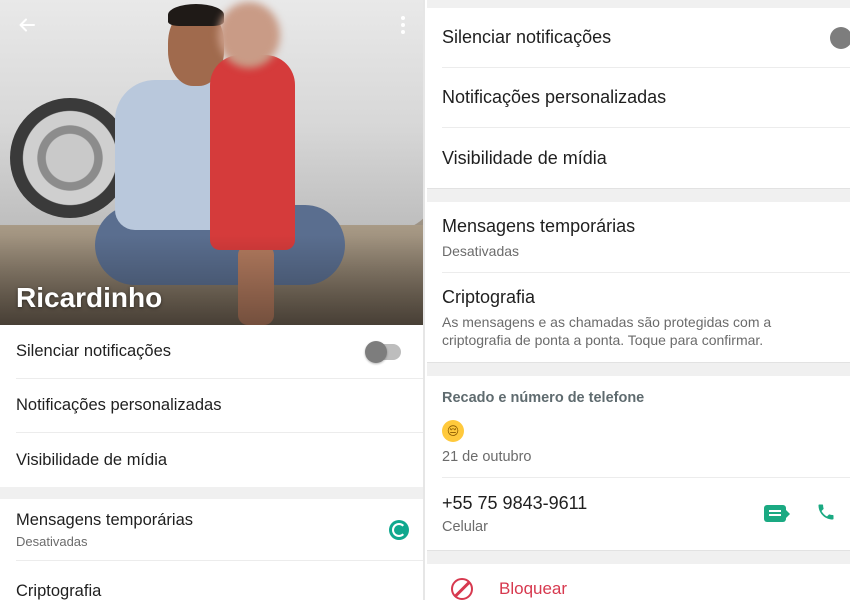 This screenshot has height=600, width=850. I want to click on back-button, so click(27, 25).